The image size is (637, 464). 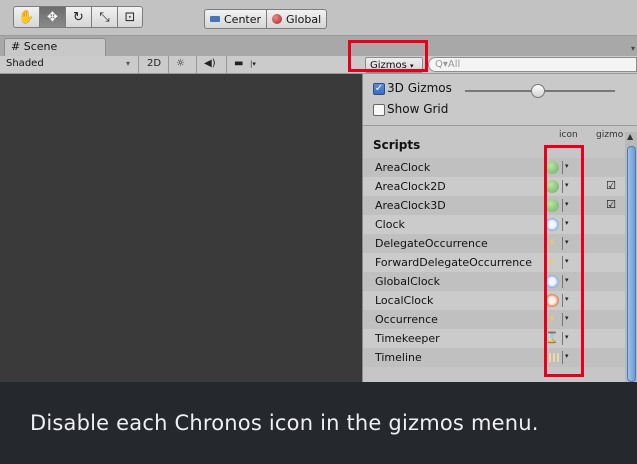 I want to click on globe-icon, so click(x=277, y=19).